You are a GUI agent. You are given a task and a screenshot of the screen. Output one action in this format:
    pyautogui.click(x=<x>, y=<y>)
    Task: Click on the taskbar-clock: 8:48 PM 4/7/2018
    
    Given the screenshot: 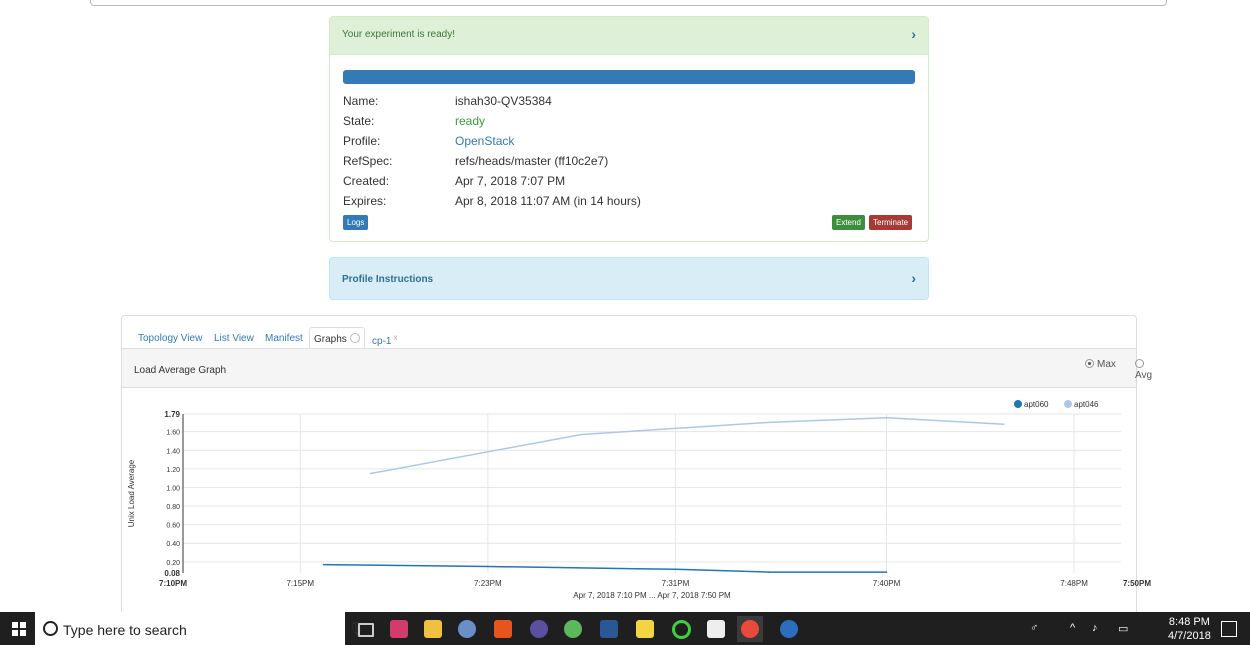 What is the action you would take?
    pyautogui.click(x=1189, y=629)
    